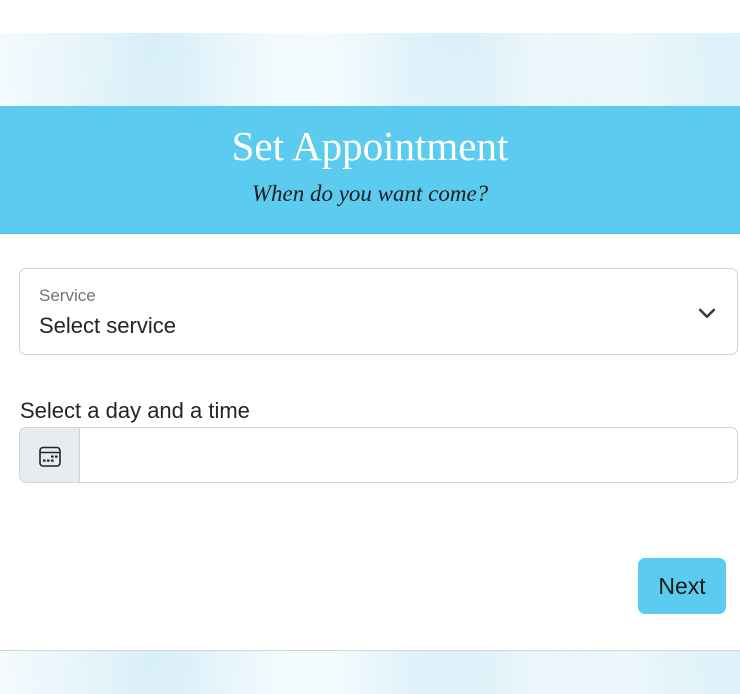 The image size is (740, 694). Describe the element at coordinates (707, 313) in the screenshot. I see `chevron-down-icon` at that location.